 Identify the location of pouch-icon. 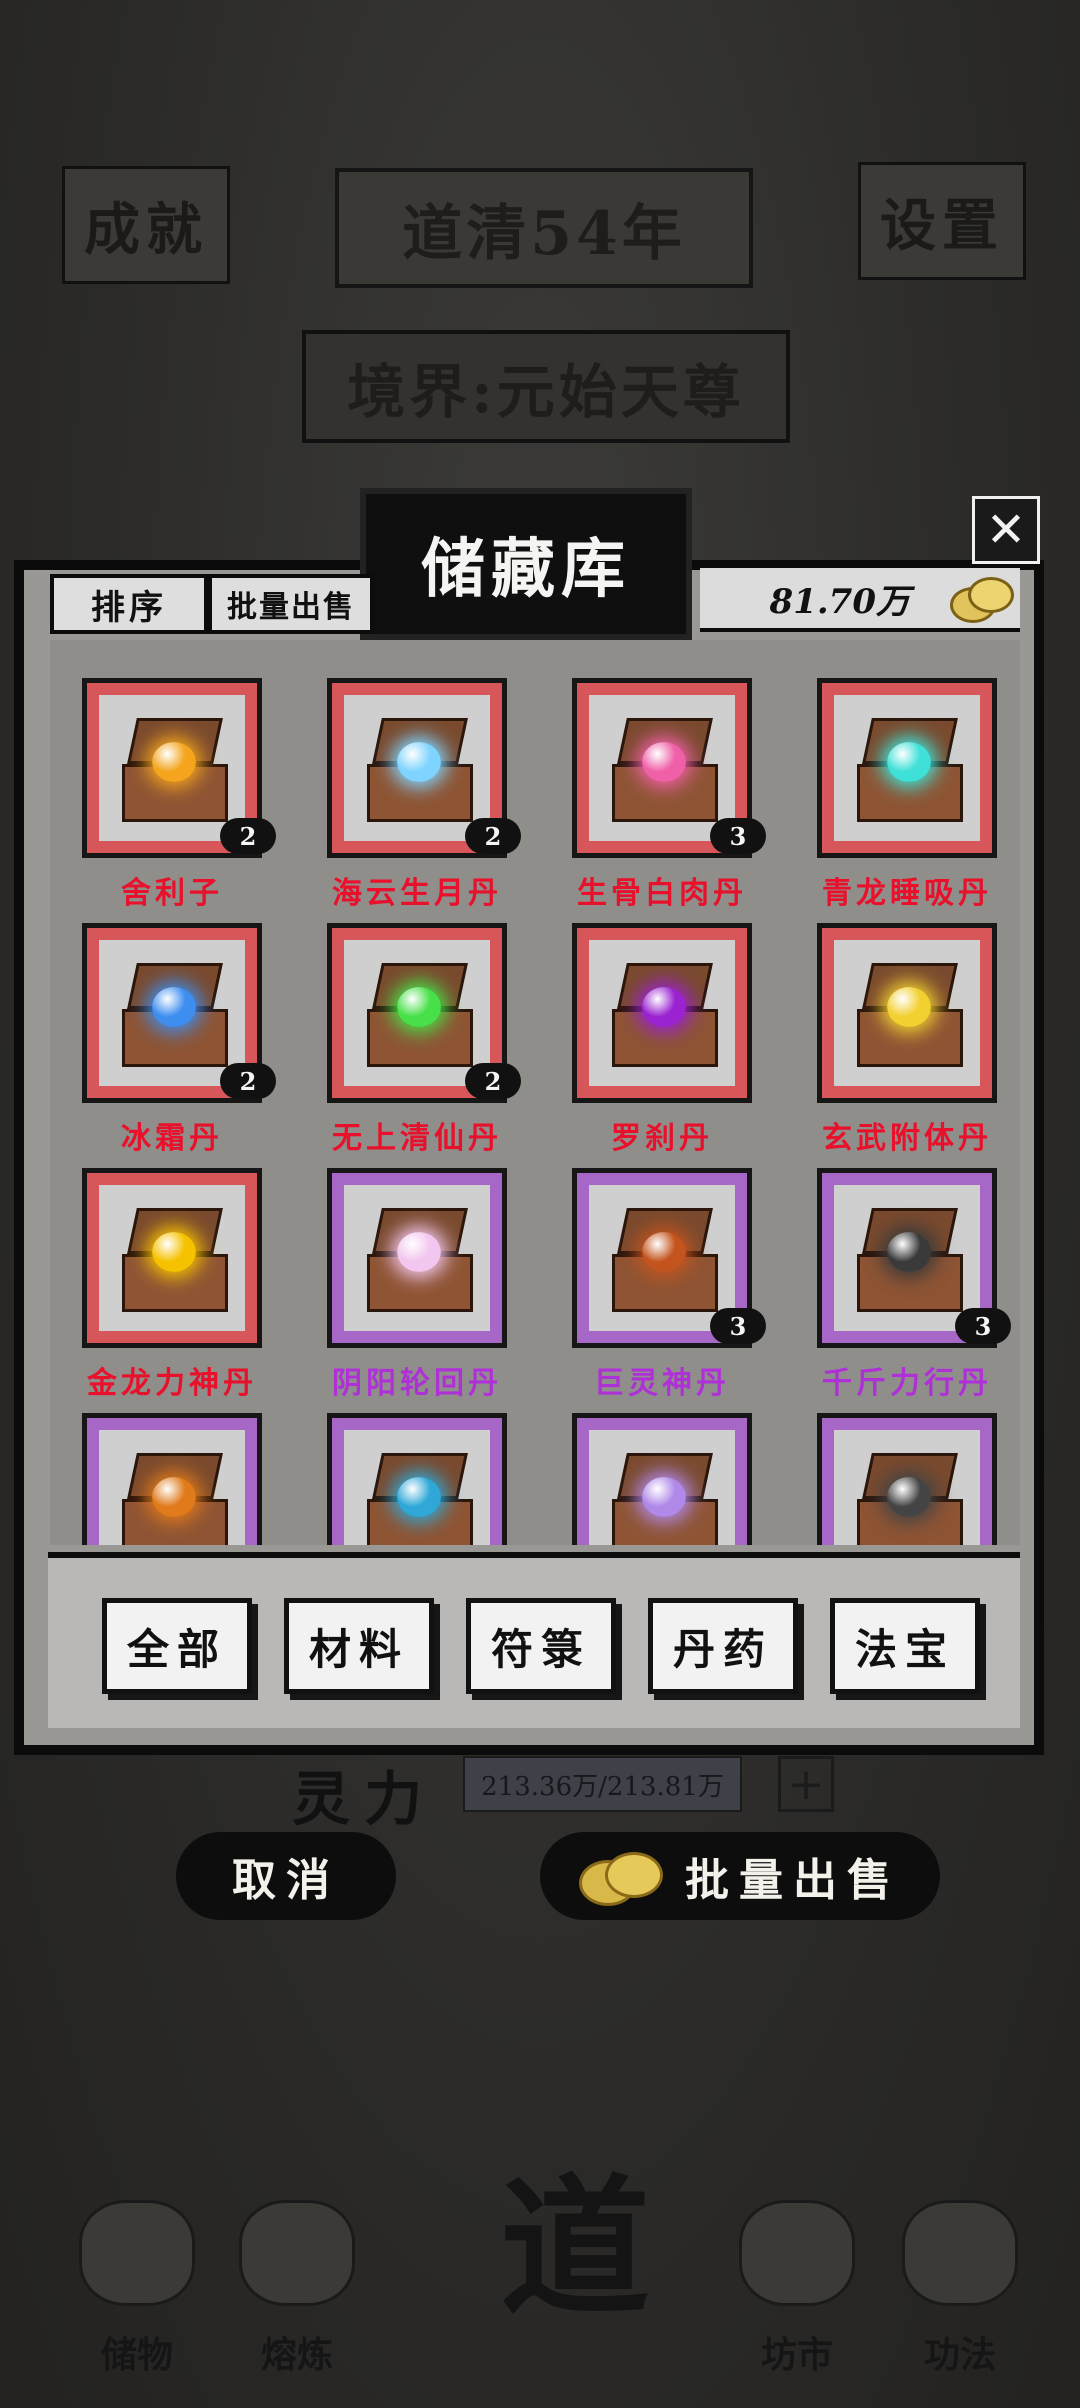
(137, 2253).